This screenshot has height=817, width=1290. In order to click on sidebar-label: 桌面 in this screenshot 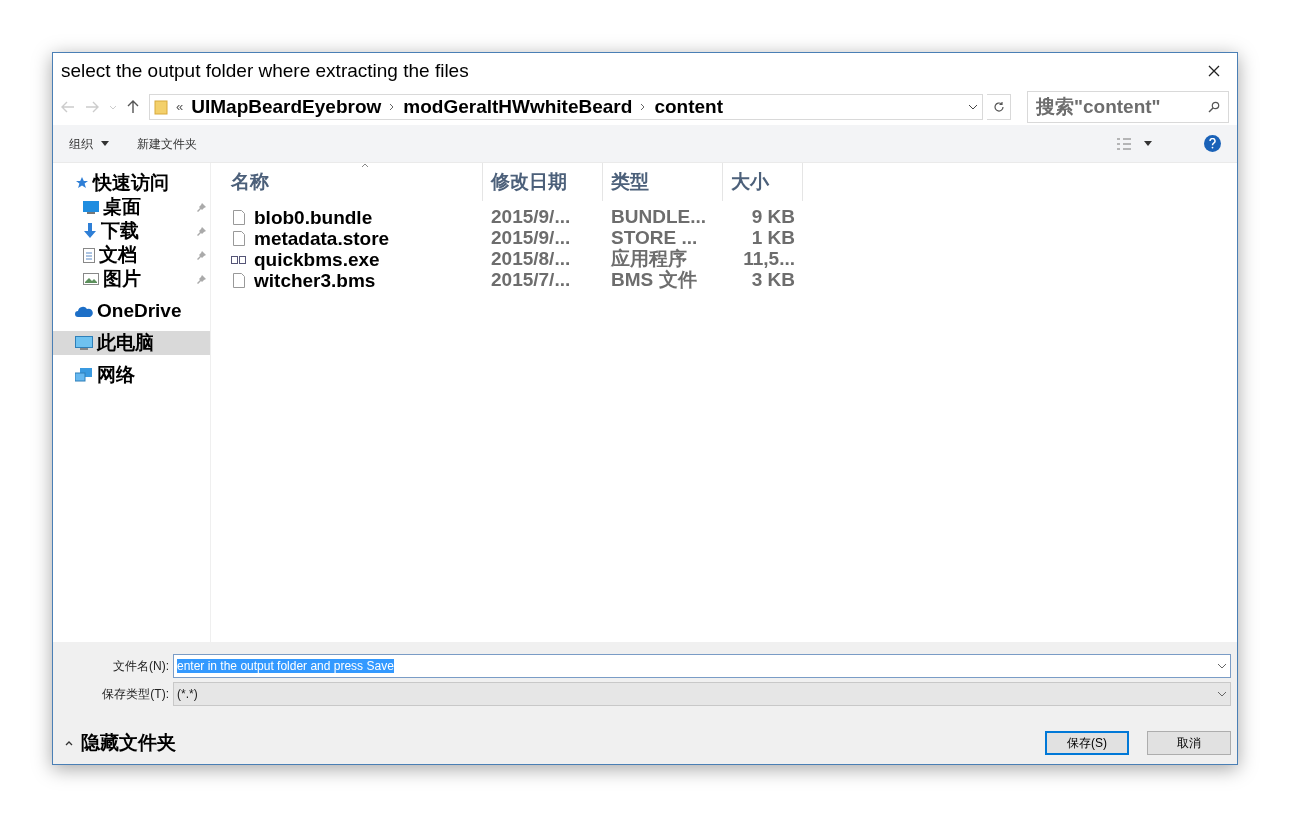, I will do `click(122, 206)`.